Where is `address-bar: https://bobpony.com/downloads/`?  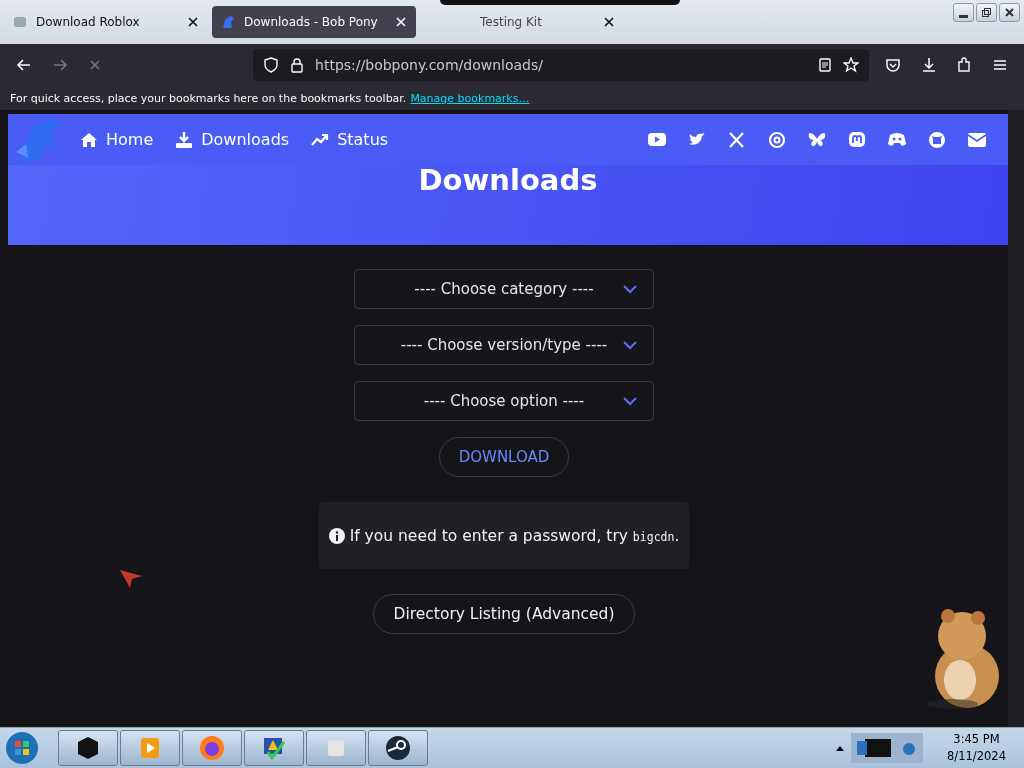 address-bar: https://bobpony.com/downloads/ is located at coordinates (561, 65).